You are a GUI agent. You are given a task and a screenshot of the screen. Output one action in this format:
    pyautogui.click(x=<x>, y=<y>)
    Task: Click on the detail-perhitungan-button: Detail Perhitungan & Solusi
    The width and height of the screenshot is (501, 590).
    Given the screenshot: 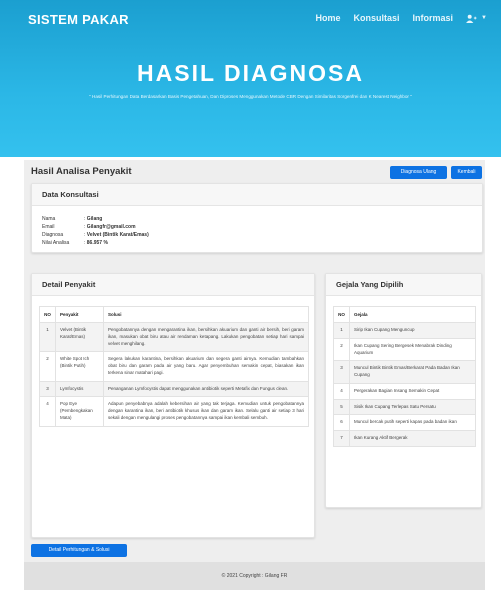 What is the action you would take?
    pyautogui.click(x=79, y=550)
    